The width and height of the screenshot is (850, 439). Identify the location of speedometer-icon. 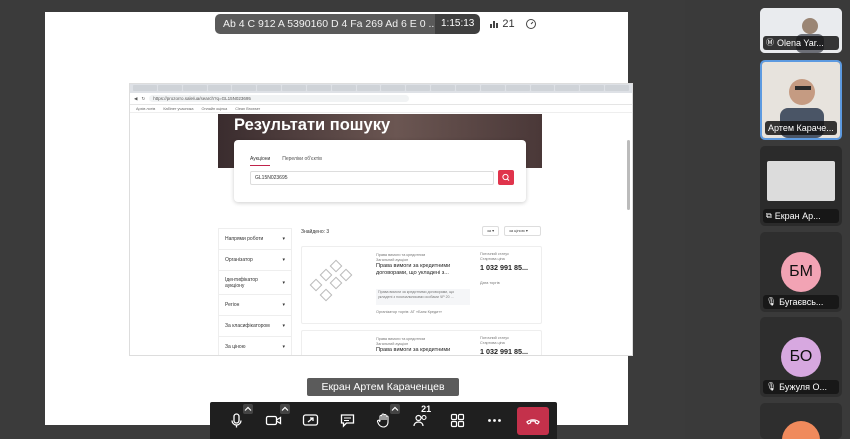
(531, 24).